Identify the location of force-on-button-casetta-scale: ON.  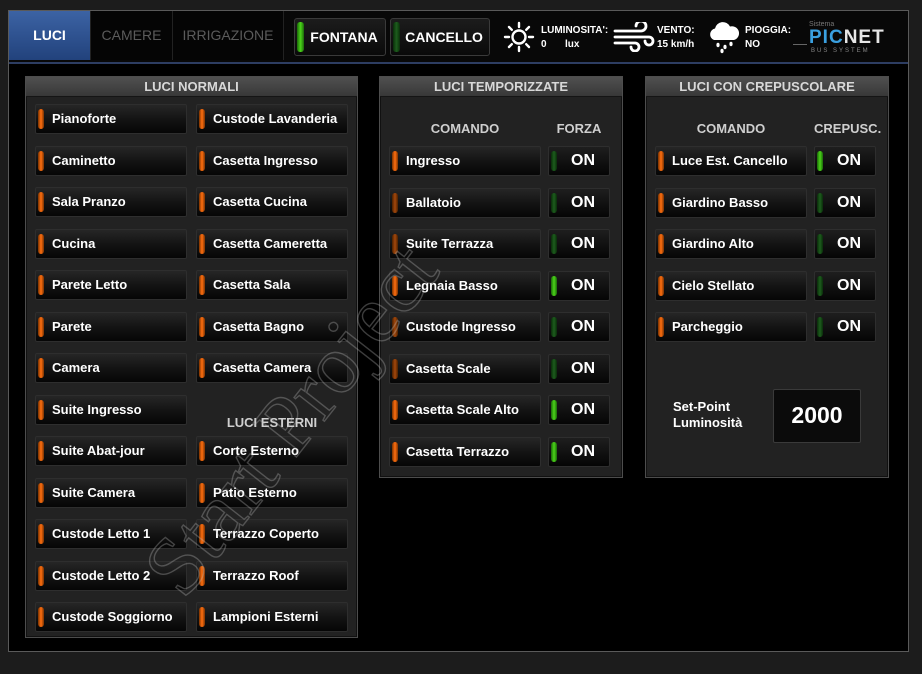
(579, 368).